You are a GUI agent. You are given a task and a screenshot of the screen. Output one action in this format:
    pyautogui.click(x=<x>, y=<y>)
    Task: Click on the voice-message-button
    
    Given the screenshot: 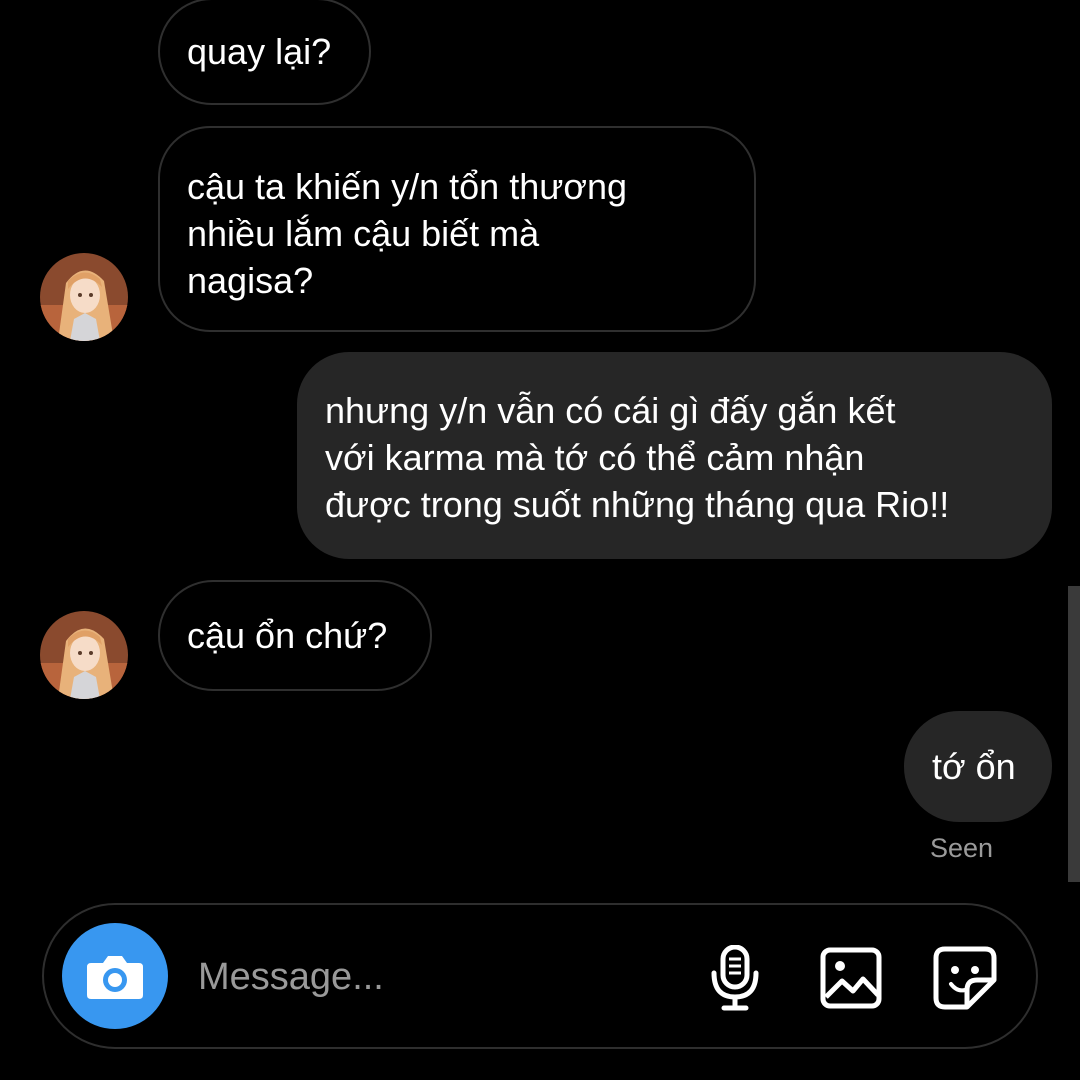 What is the action you would take?
    pyautogui.click(x=735, y=978)
    